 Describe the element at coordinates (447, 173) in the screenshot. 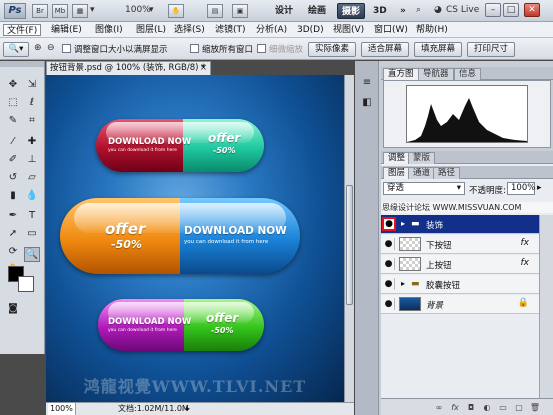

I see `tab-paths: 路径` at that location.